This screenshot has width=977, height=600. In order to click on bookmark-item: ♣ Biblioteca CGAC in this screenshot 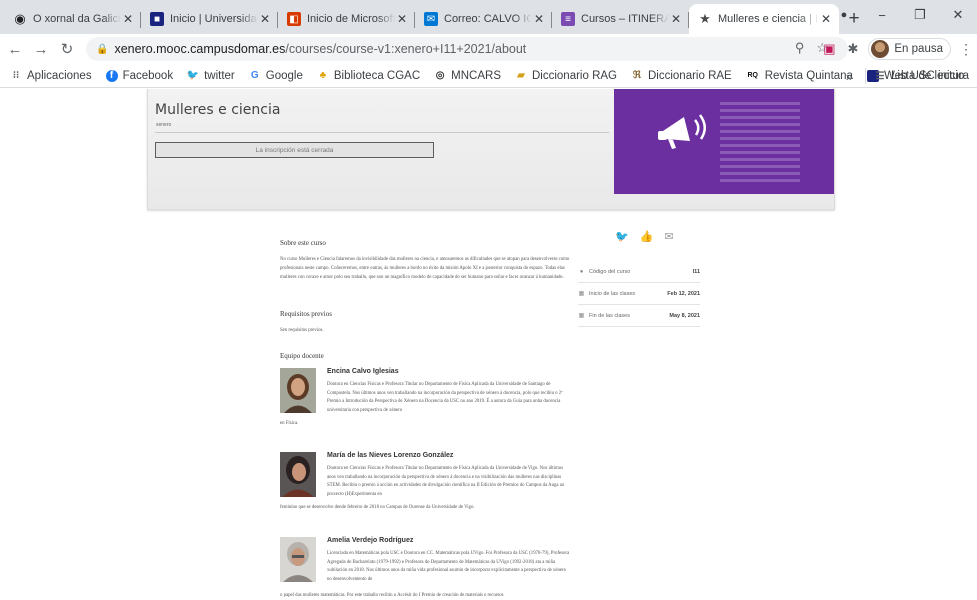, I will do `click(369, 75)`.